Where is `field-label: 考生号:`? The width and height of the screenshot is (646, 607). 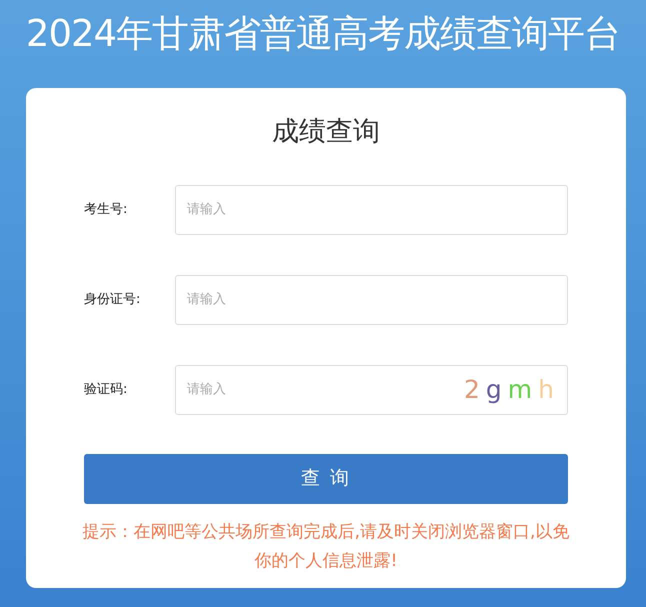
field-label: 考生号: is located at coordinates (106, 209).